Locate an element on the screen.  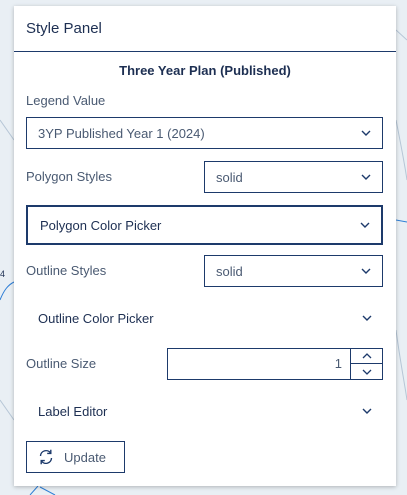
polygon-styles-label: Polygon Styles is located at coordinates (69, 176).